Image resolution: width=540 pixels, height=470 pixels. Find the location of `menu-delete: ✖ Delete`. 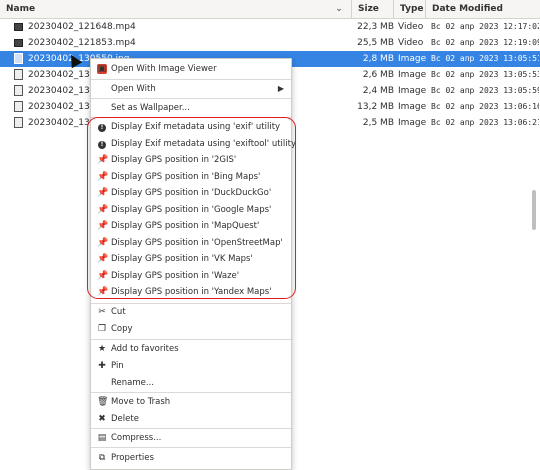

menu-delete: ✖ Delete is located at coordinates (191, 419).